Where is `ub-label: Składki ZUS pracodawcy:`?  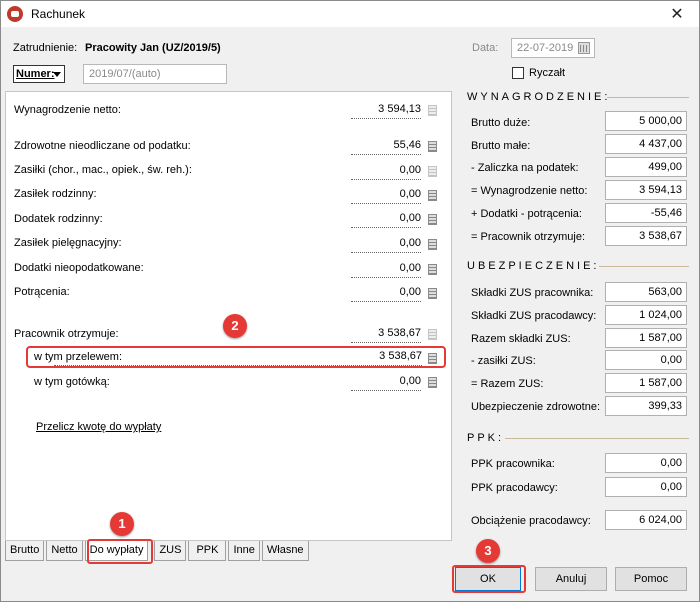 ub-label: Składki ZUS pracodawcy: is located at coordinates (534, 316).